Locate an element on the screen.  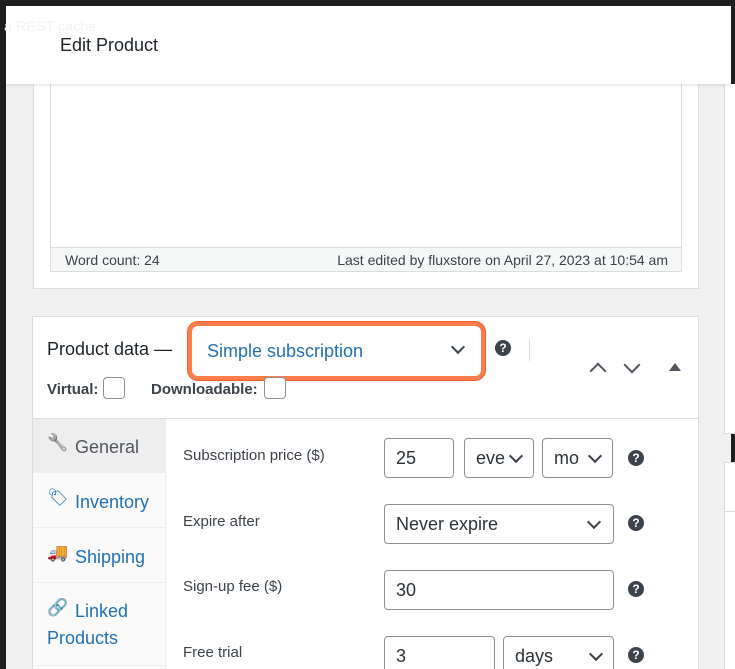
window-frame-left is located at coordinates (3, 334).